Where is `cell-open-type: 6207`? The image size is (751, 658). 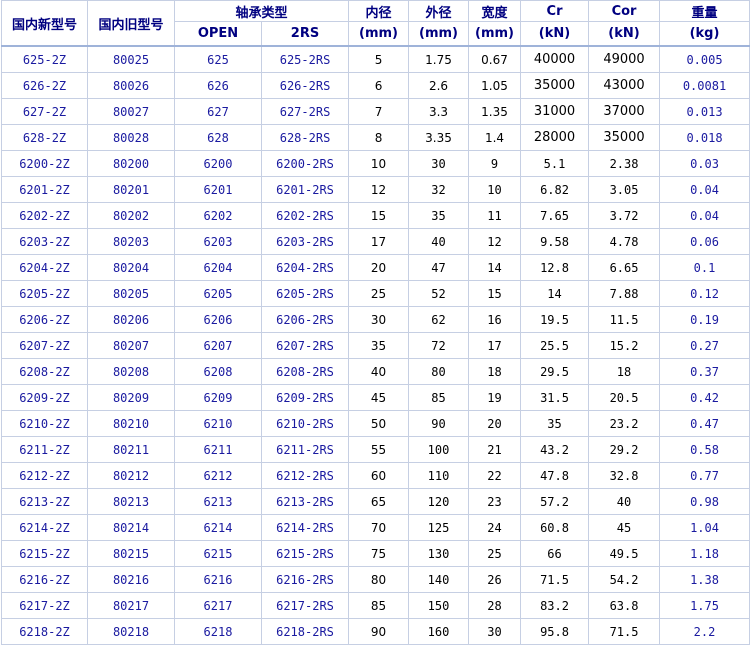 cell-open-type: 6207 is located at coordinates (218, 345).